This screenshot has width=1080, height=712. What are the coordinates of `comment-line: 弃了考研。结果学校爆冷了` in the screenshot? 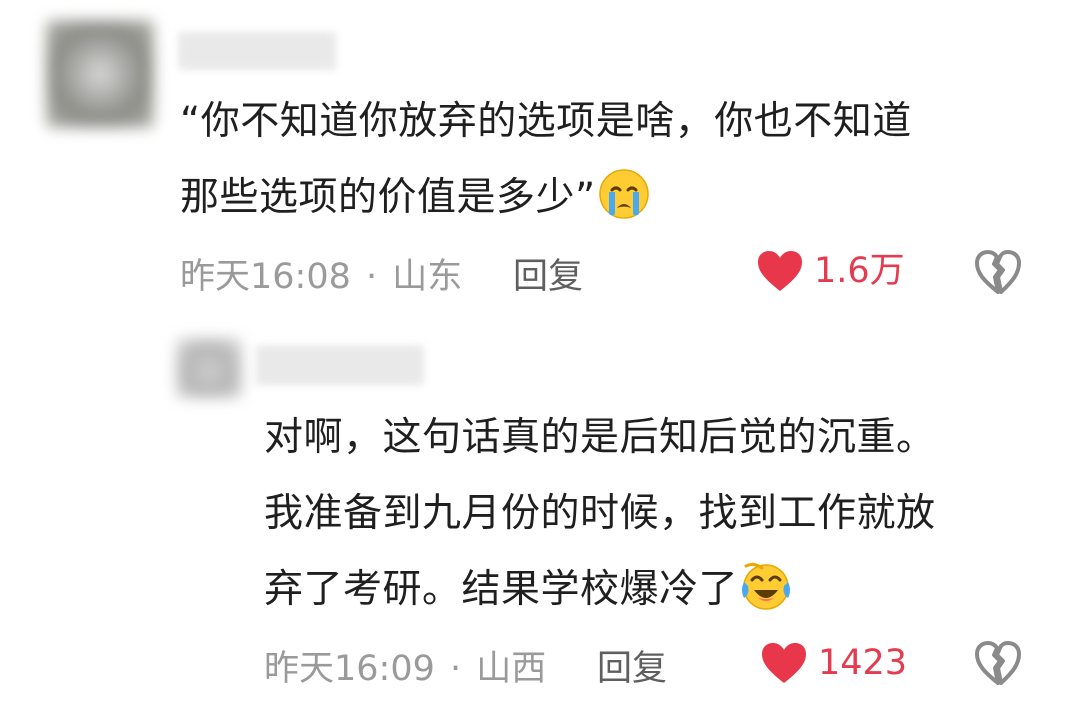 It's located at (659, 590).